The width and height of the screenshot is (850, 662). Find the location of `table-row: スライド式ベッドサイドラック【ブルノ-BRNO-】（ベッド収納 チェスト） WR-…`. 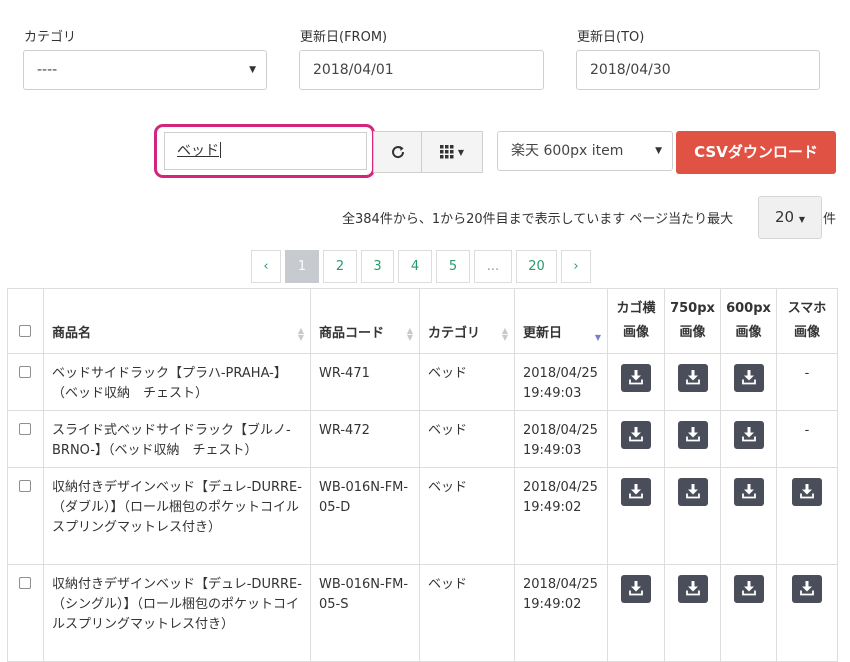

table-row: スライド式ベッドサイドラック【ブルノ-BRNO-】（ベッド収納 チェスト） WR-… is located at coordinates (422, 439).